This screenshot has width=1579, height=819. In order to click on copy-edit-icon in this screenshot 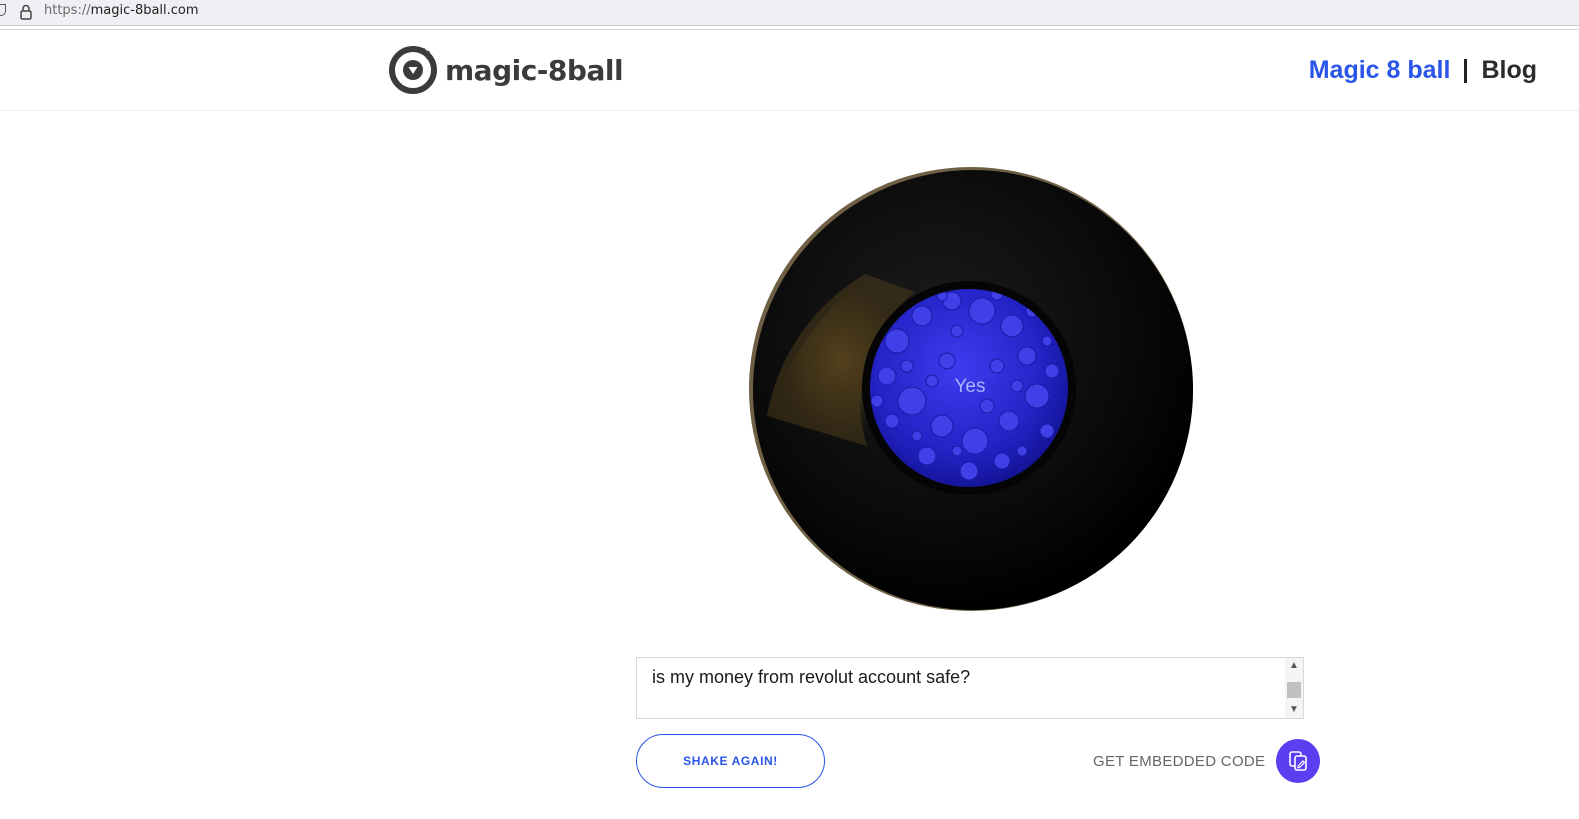, I will do `click(1298, 761)`.